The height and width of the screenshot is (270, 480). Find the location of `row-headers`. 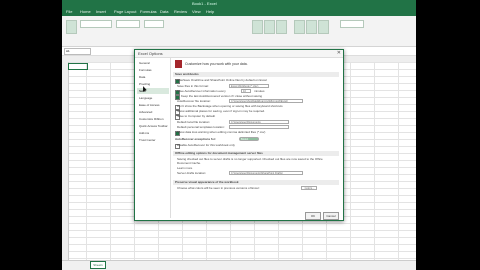

row-headers is located at coordinates (65, 161).